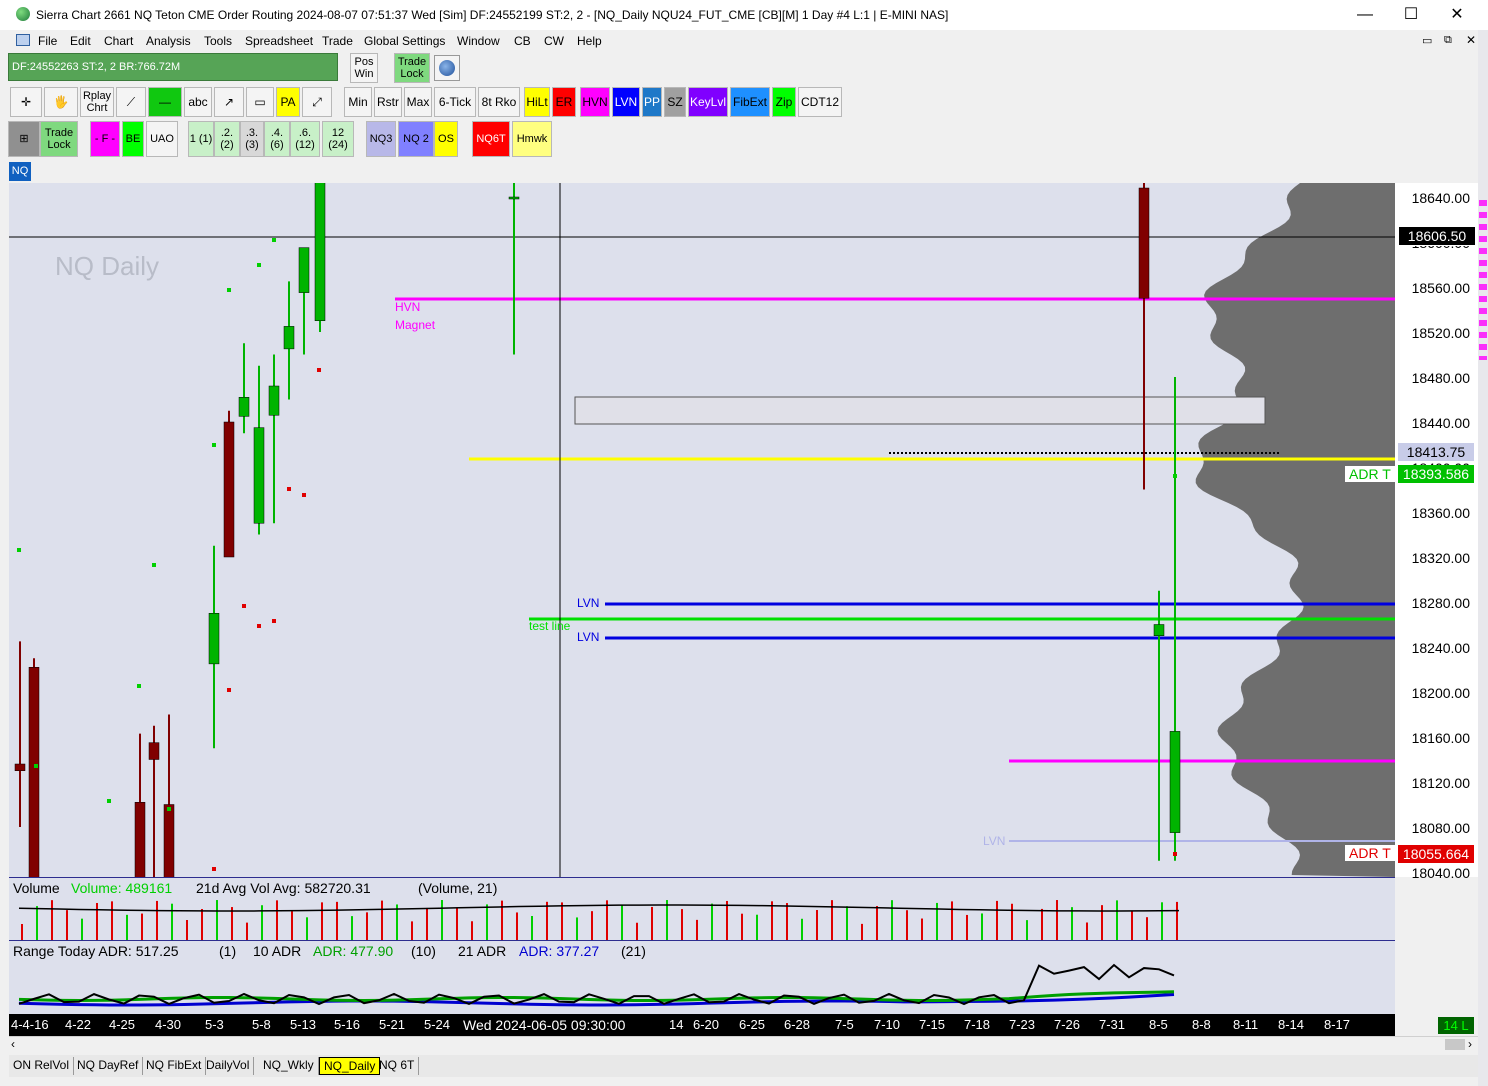  Describe the element at coordinates (537, 102) in the screenshot. I see `toolbar-button-15: HiLt` at that location.